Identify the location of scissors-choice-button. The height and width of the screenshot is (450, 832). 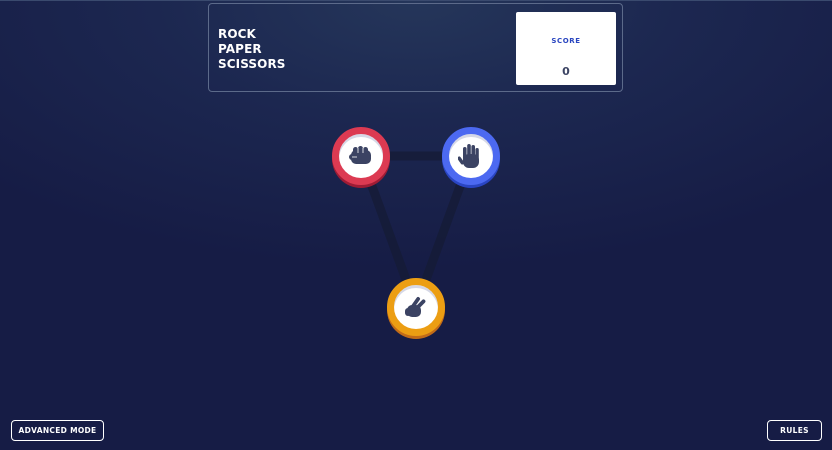
(416, 307).